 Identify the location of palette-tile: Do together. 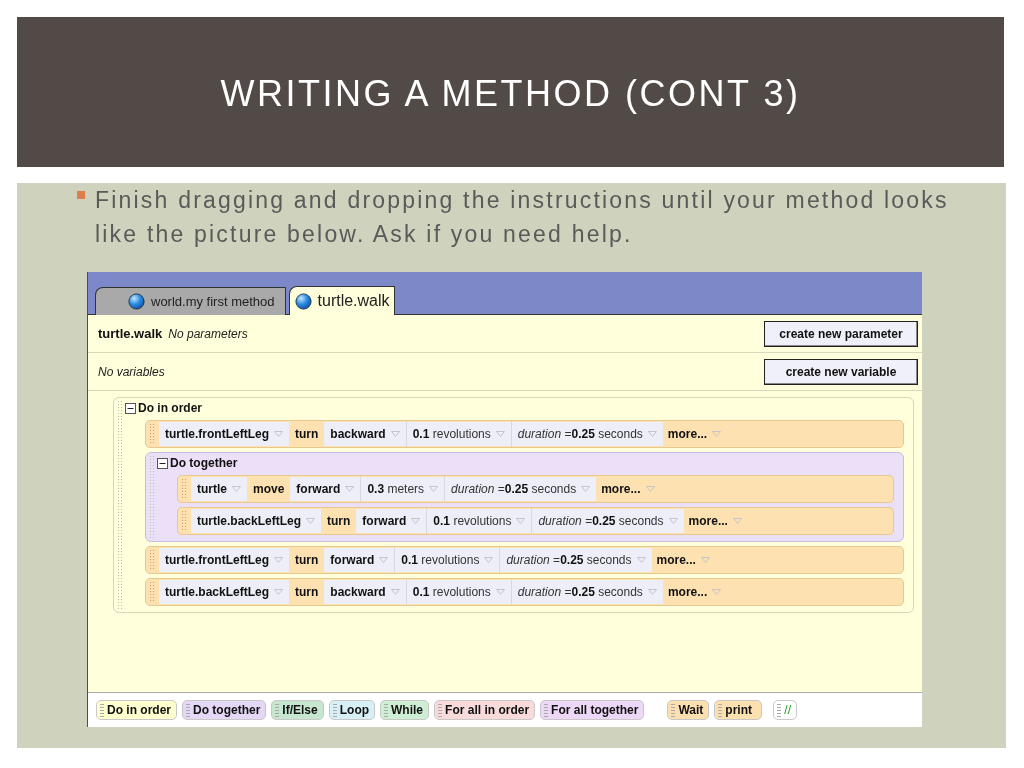
(224, 710).